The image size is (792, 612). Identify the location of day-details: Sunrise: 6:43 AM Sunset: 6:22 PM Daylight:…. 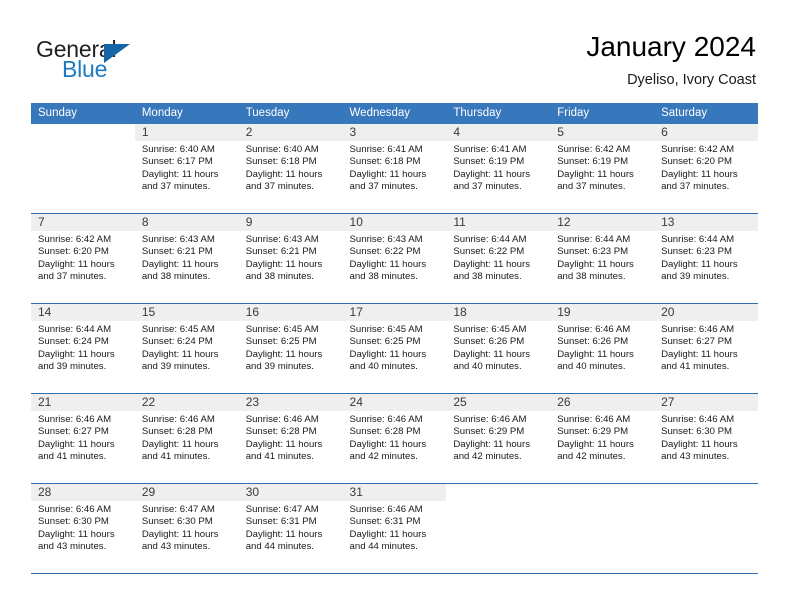
(398, 258).